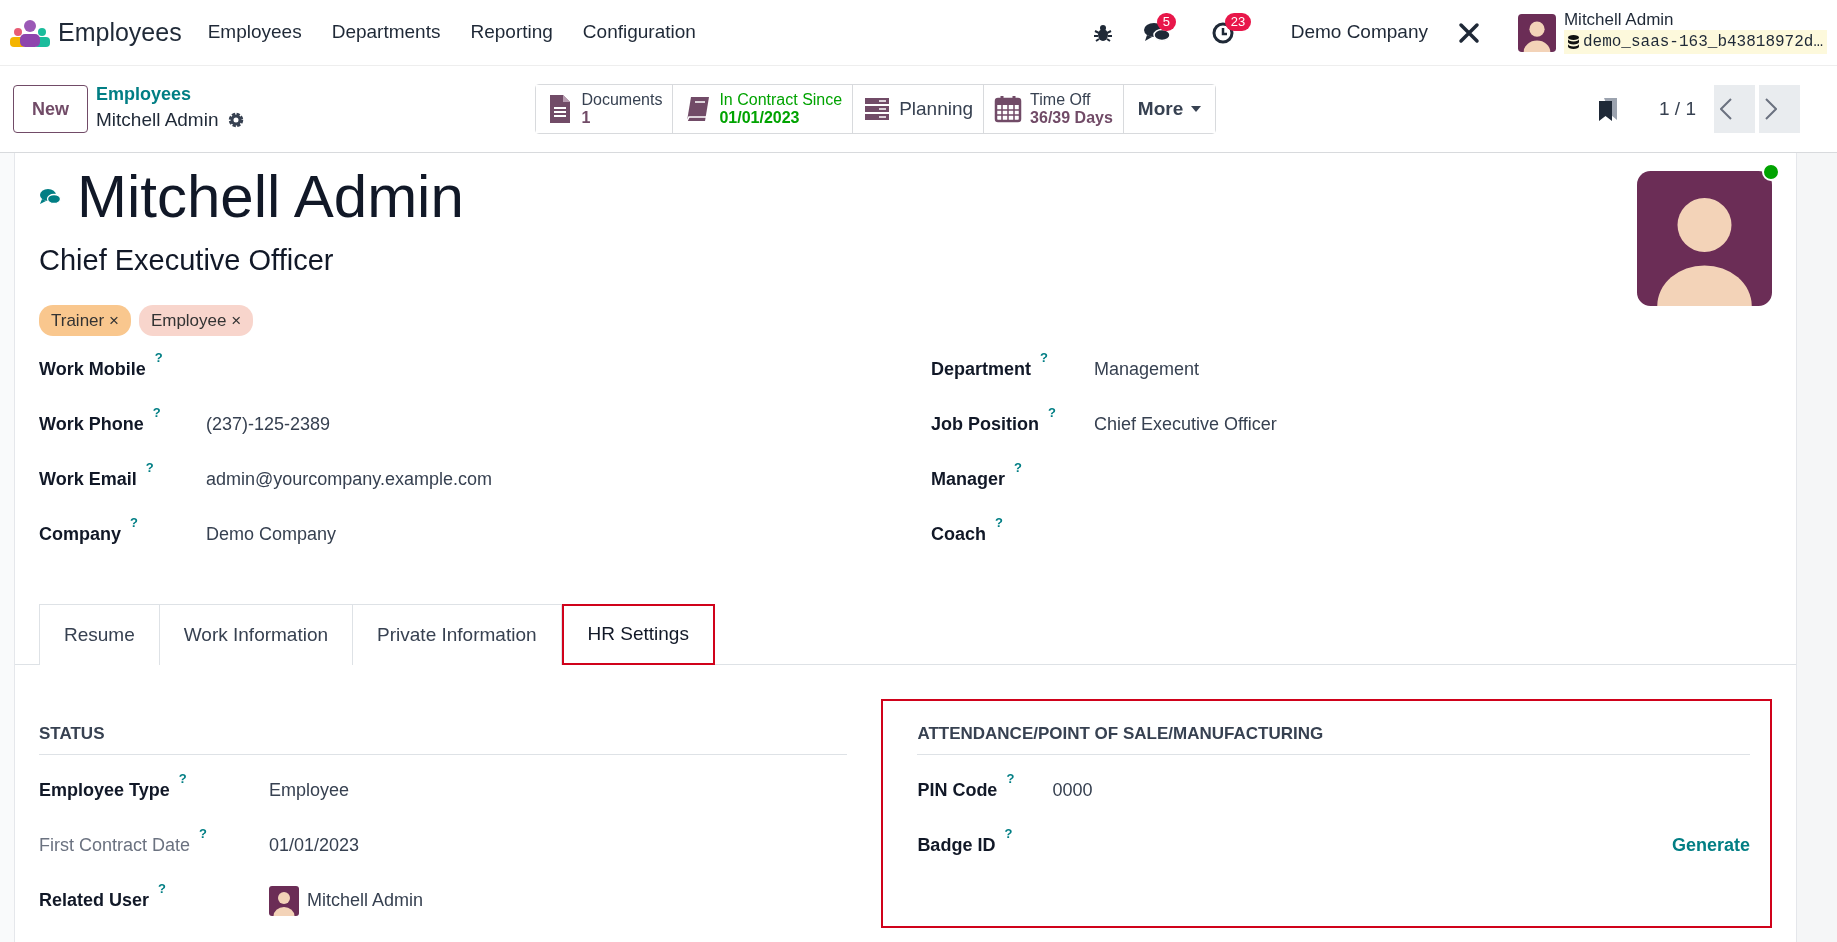 Image resolution: width=1837 pixels, height=942 pixels. Describe the element at coordinates (365, 900) in the screenshot. I see `field-value: Mitchell Admin` at that location.